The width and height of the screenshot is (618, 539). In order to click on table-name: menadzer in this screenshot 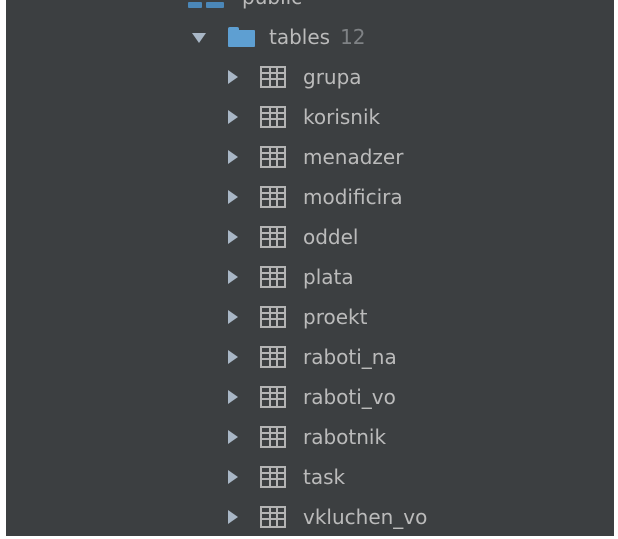, I will do `click(353, 157)`.